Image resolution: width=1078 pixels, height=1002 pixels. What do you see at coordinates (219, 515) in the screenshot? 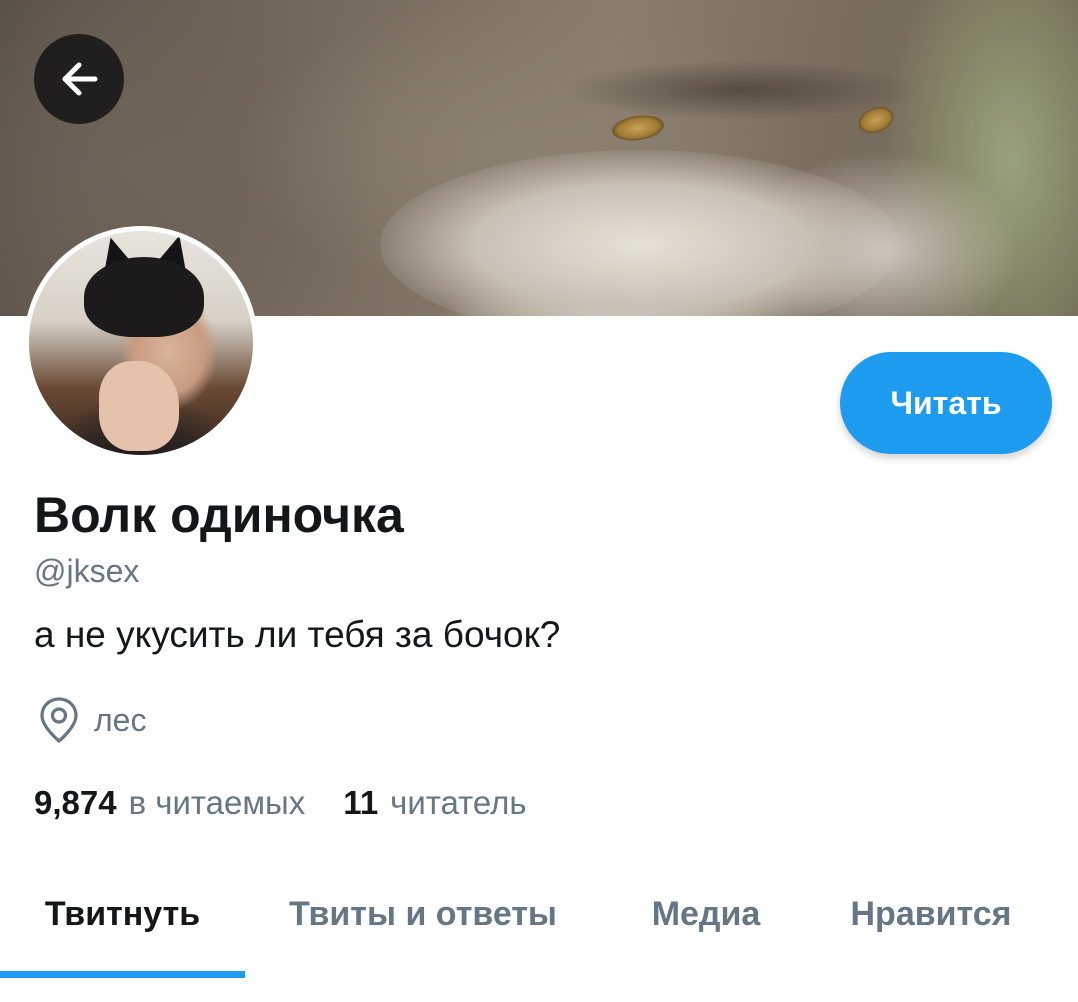
I see `display-name: Волк одиночка` at bounding box center [219, 515].